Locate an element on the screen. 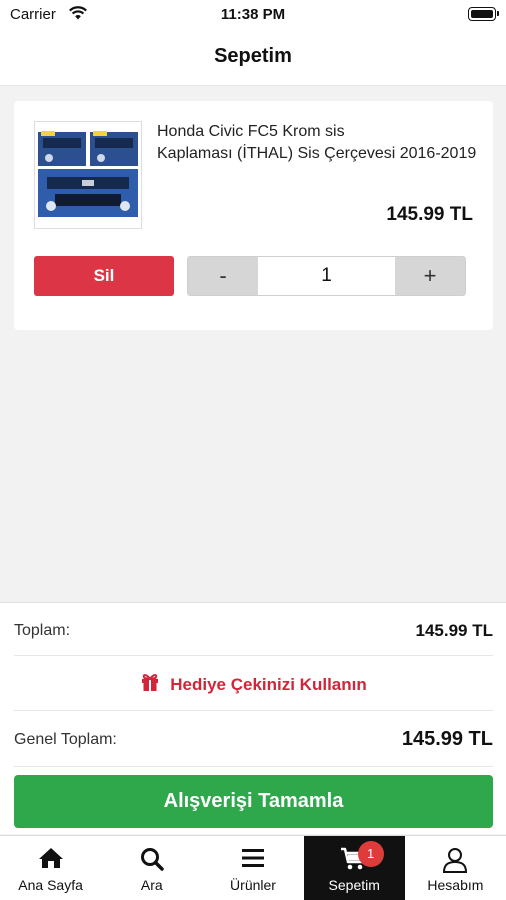 The image size is (506, 900). grand-total-row: Genel Toplam: 145.99 TL is located at coordinates (253, 739).